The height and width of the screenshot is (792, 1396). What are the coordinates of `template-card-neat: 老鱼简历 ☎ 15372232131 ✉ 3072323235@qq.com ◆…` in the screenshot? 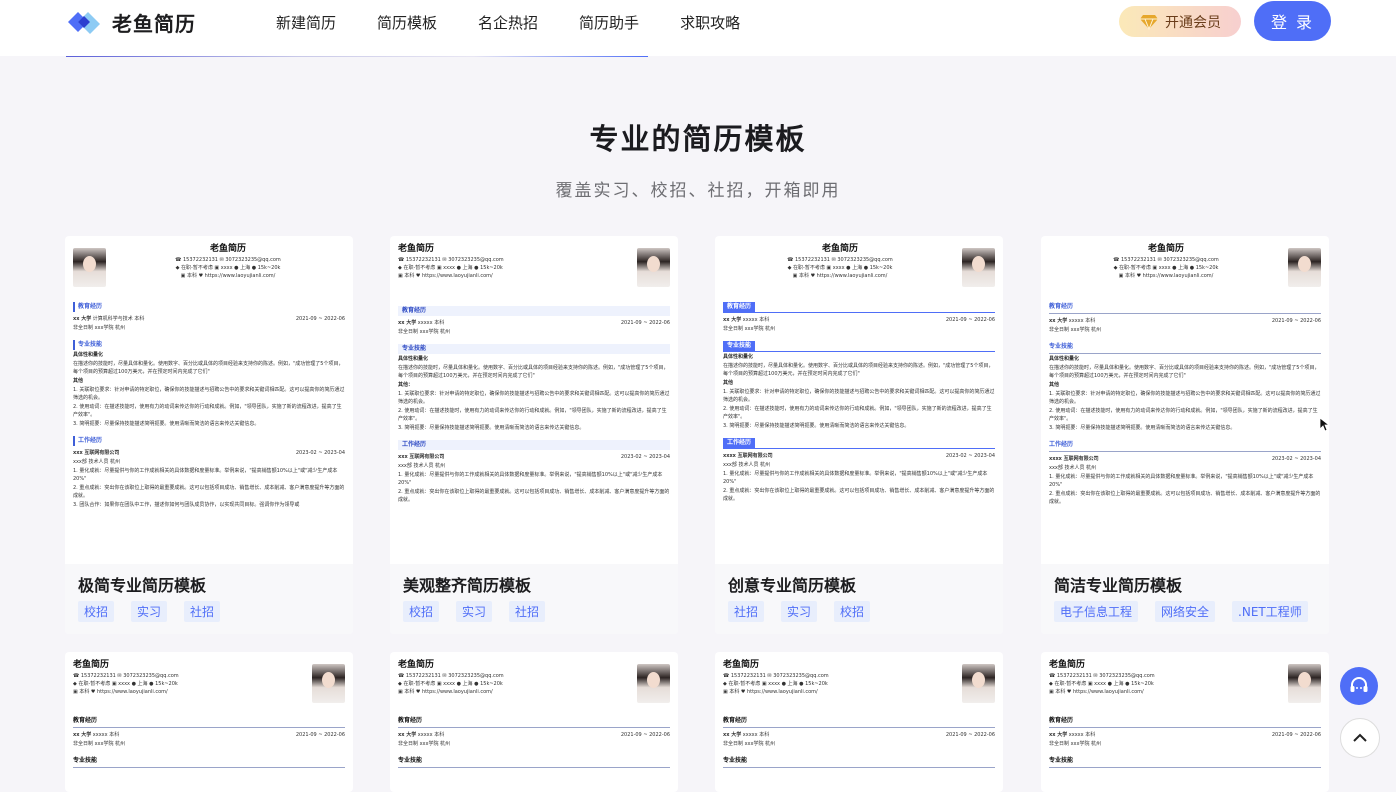 It's located at (534, 435).